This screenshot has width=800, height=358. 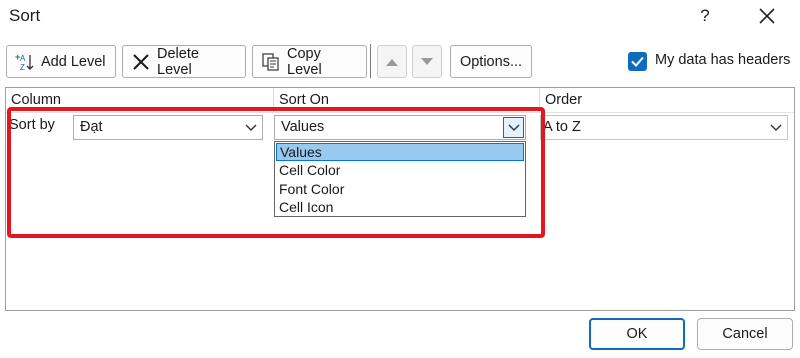 I want to click on delete-level-button: Delete Level, so click(x=184, y=61).